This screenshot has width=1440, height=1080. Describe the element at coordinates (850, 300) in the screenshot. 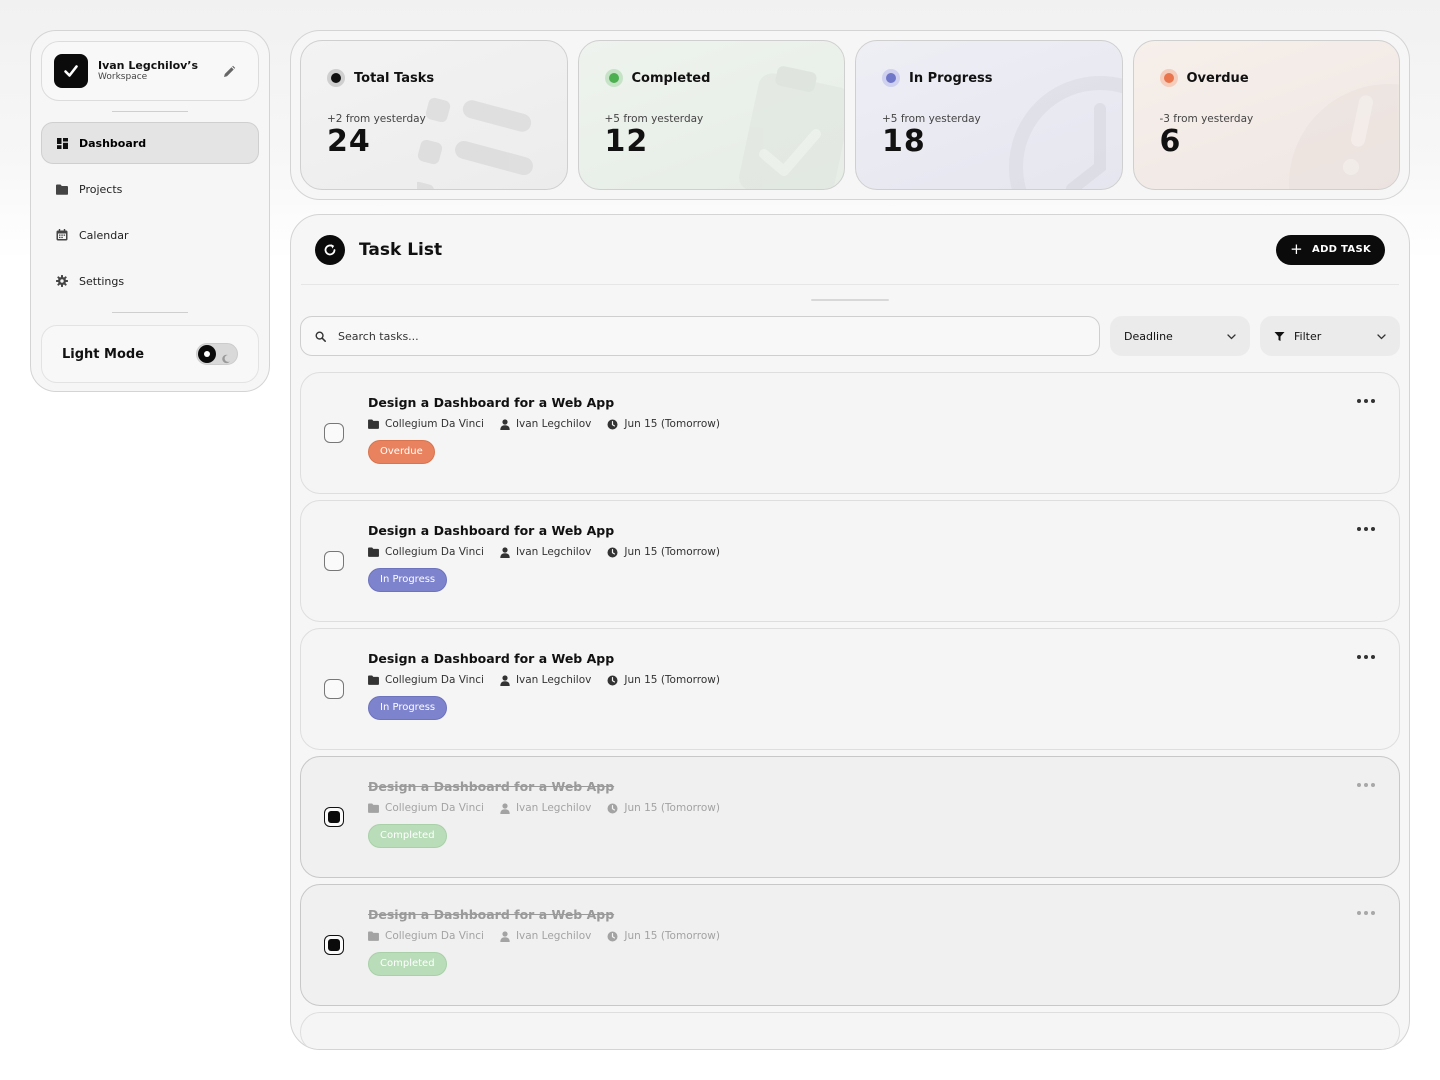

I see `drag-handle` at that location.